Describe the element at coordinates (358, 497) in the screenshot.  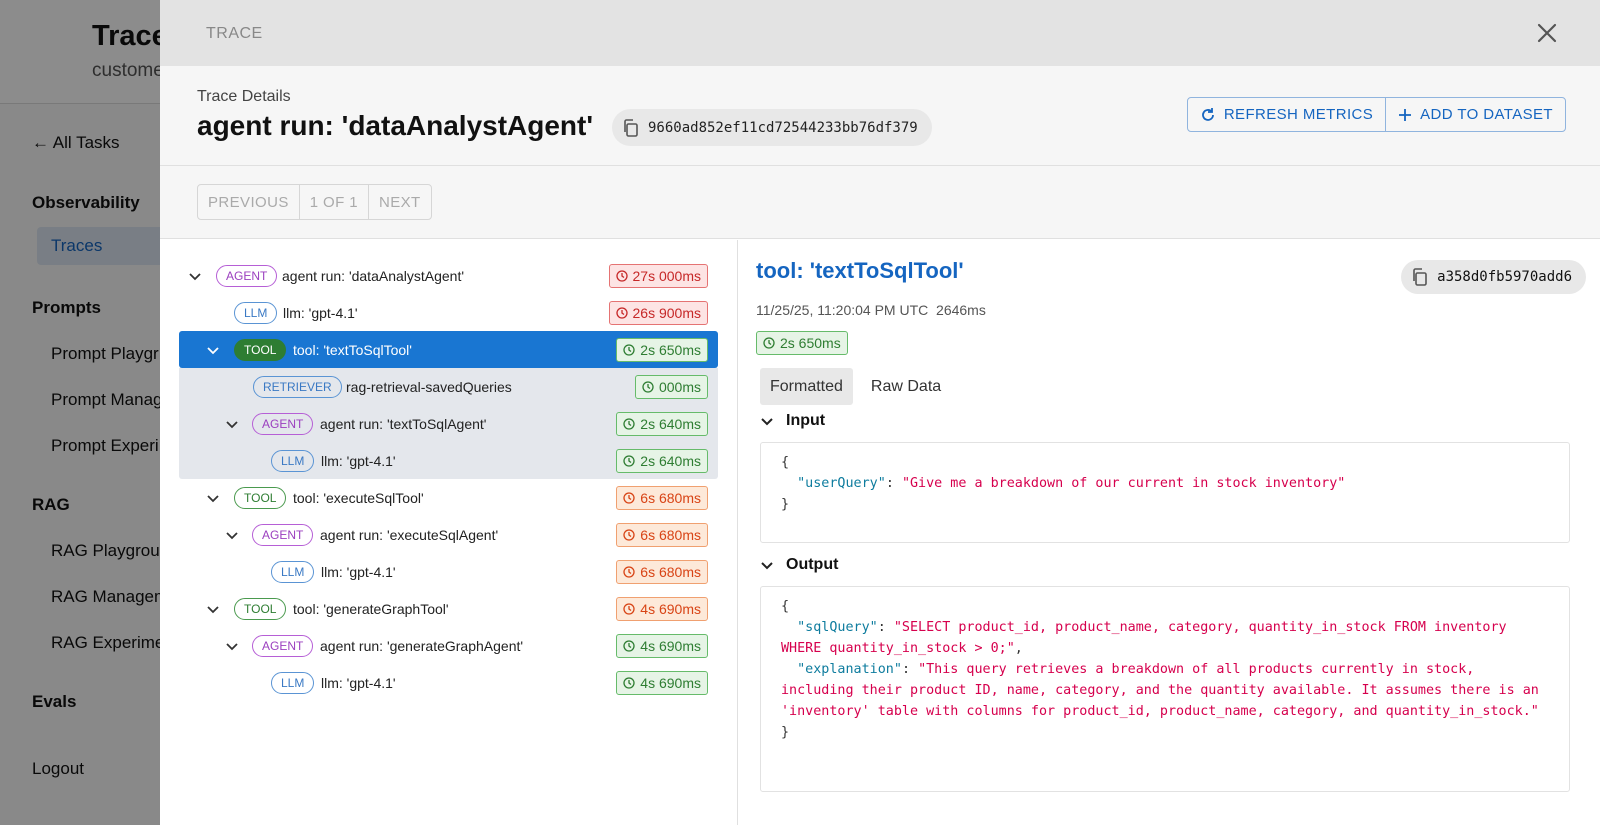
I see `span-name: tool: 'executeSqlTool'` at that location.